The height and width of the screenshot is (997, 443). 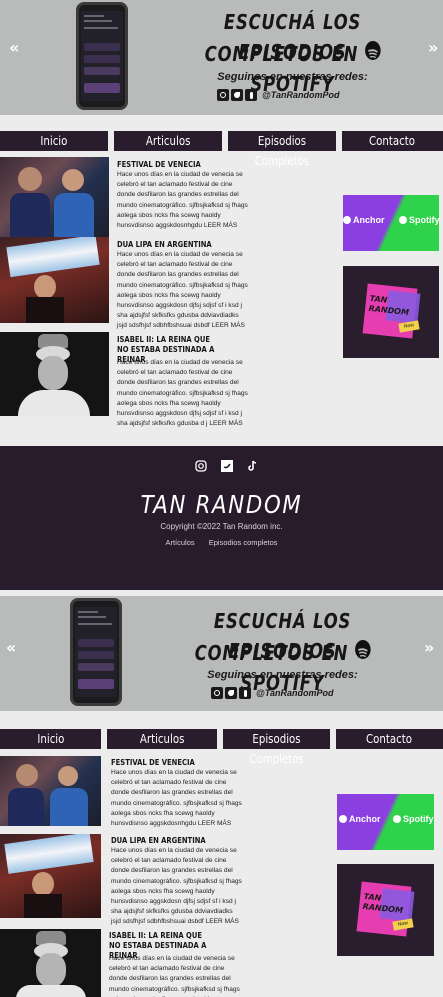 What do you see at coordinates (243, 542) in the screenshot?
I see `footer-link-episodios: Episodios completos` at bounding box center [243, 542].